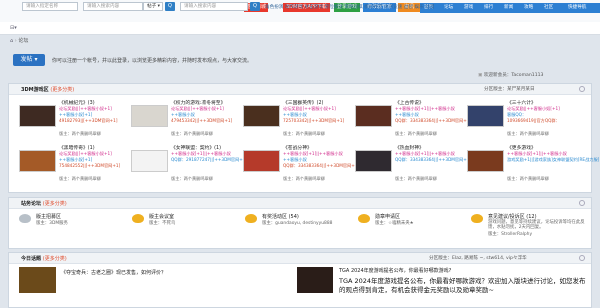 The height and width of the screenshot is (308, 600). I want to click on breadcrumb-forum: 论坛, so click(23, 41).